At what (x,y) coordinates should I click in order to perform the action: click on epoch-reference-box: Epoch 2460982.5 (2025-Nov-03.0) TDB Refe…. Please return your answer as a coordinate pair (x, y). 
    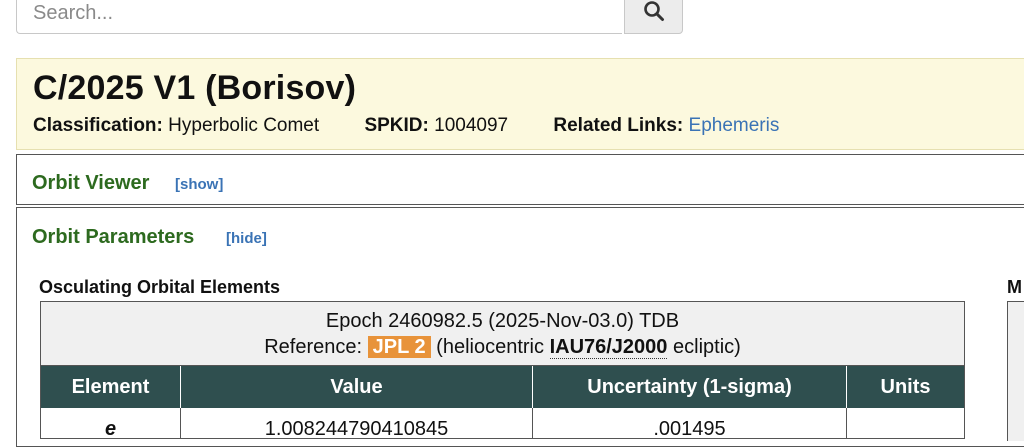
    Looking at the image, I should click on (502, 334).